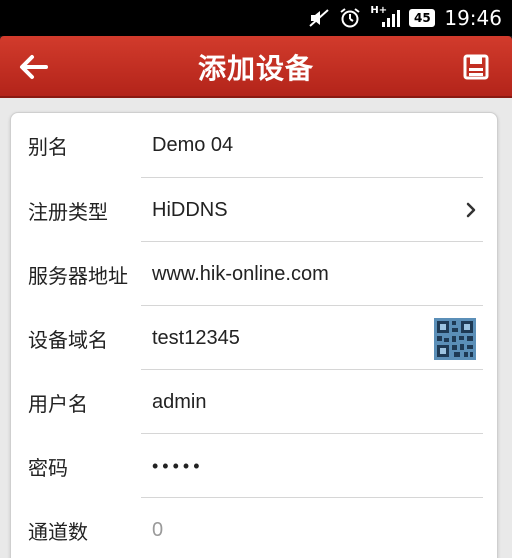 The width and height of the screenshot is (512, 558). I want to click on server-address-label: 服务器地址, so click(78, 275).